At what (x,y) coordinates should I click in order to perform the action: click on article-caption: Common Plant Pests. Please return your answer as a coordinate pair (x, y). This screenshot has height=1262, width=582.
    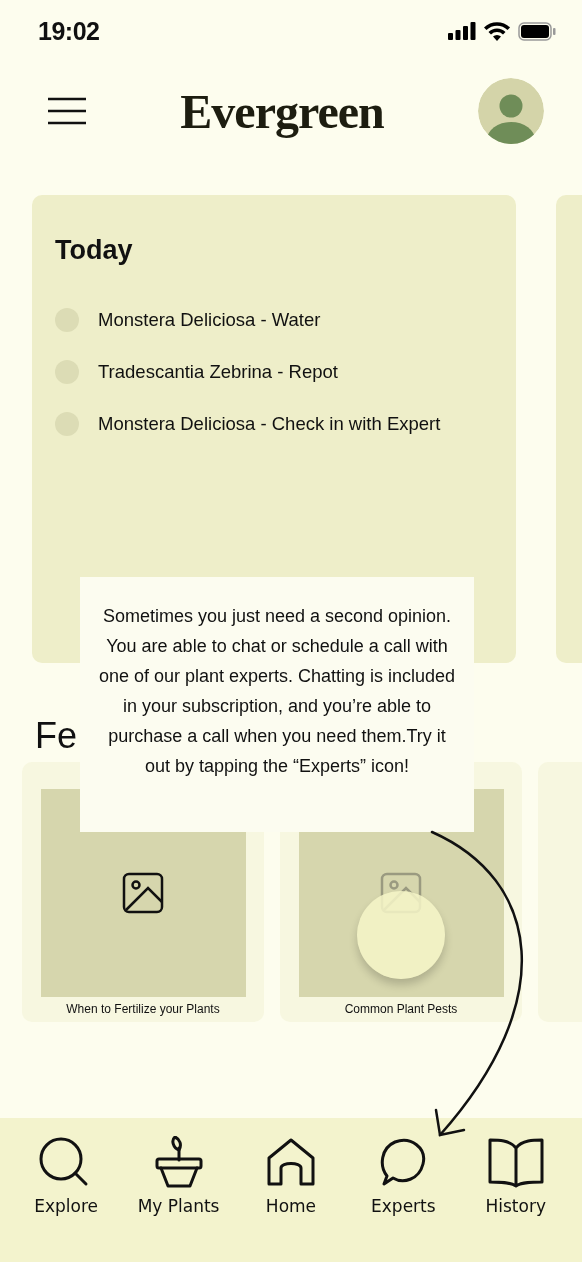
    Looking at the image, I should click on (401, 1009).